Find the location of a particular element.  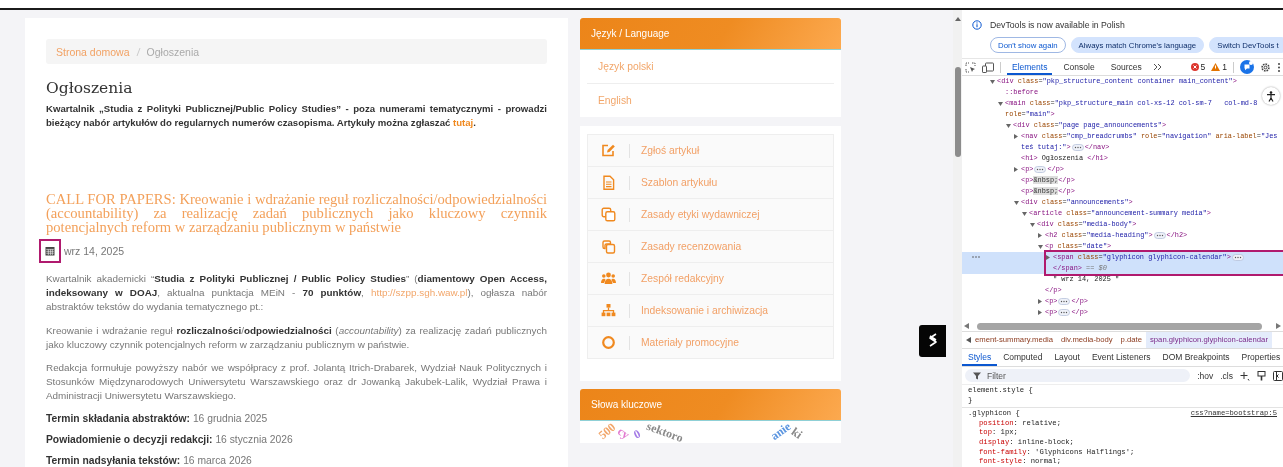

devtools-tab: Console is located at coordinates (1079, 67).